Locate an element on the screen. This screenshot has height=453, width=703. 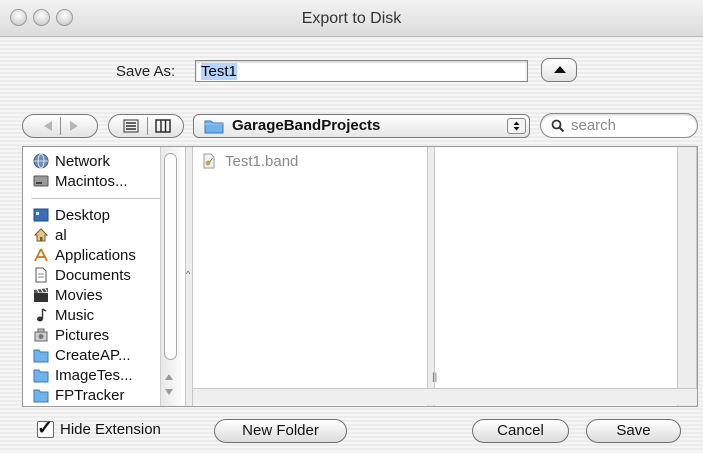
updown-arrows-icon is located at coordinates (516, 126).